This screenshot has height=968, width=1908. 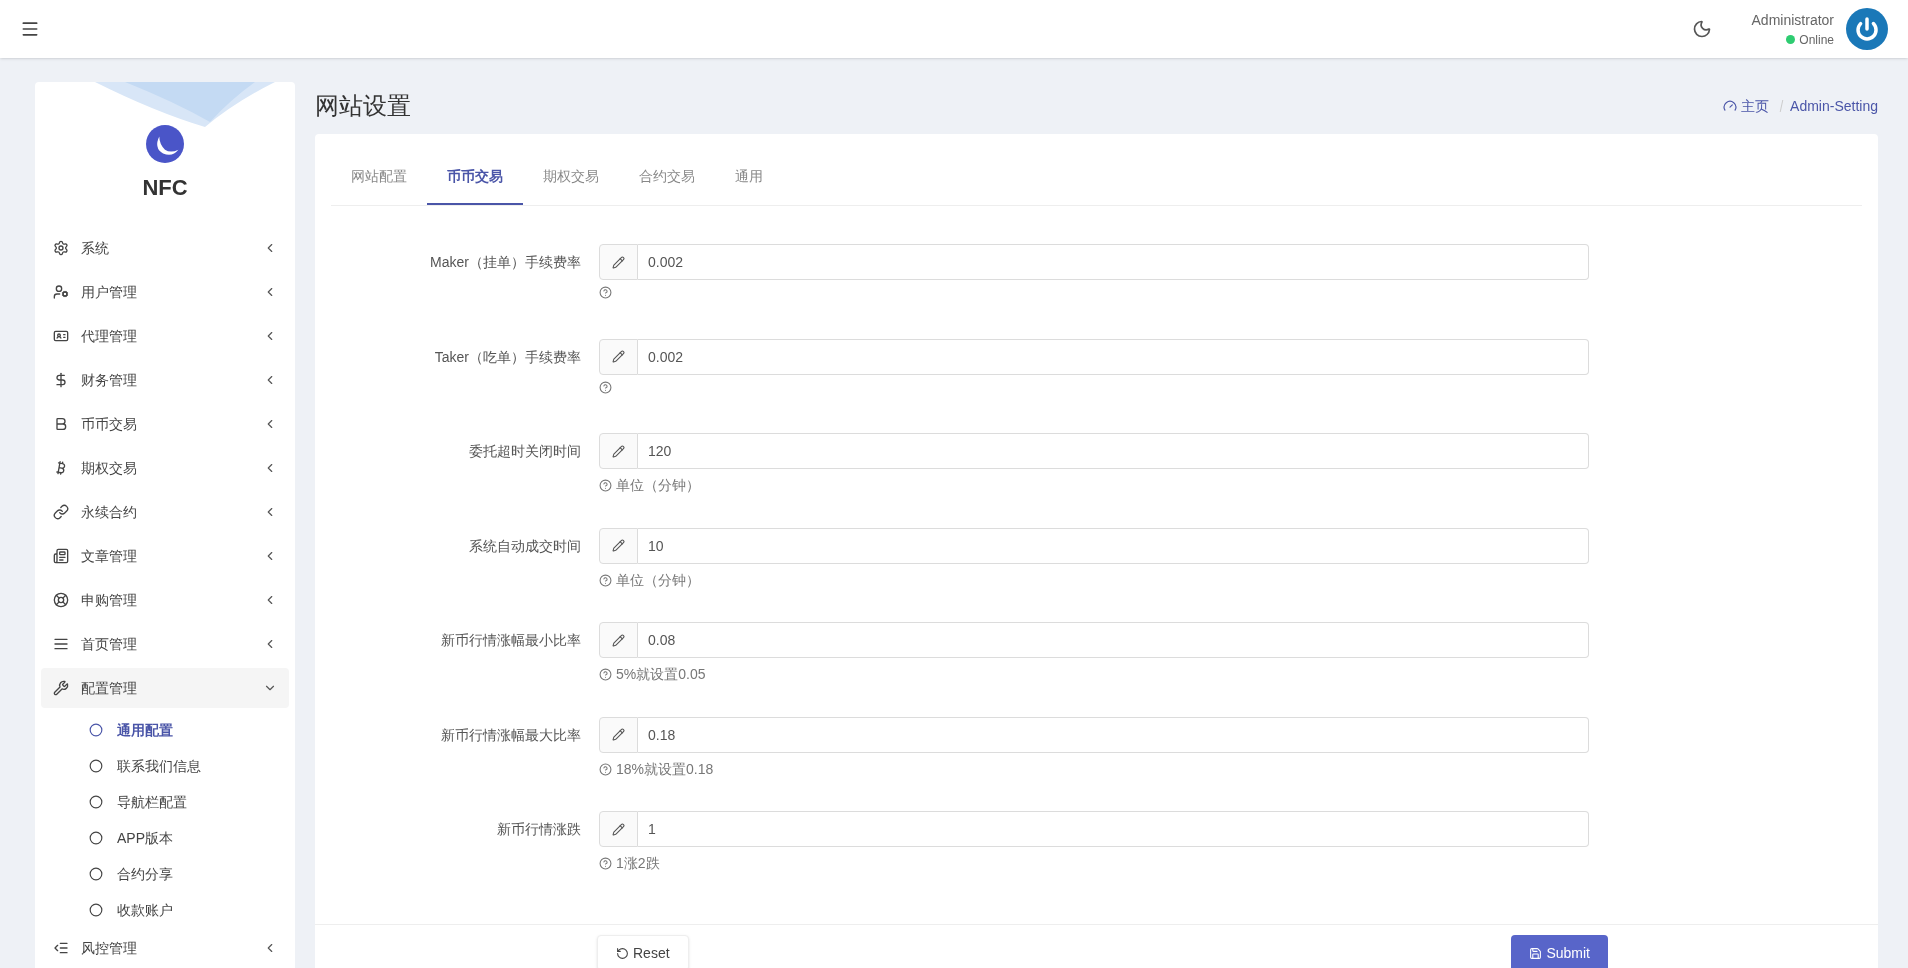 I want to click on newspaper-icon, so click(x=61, y=556).